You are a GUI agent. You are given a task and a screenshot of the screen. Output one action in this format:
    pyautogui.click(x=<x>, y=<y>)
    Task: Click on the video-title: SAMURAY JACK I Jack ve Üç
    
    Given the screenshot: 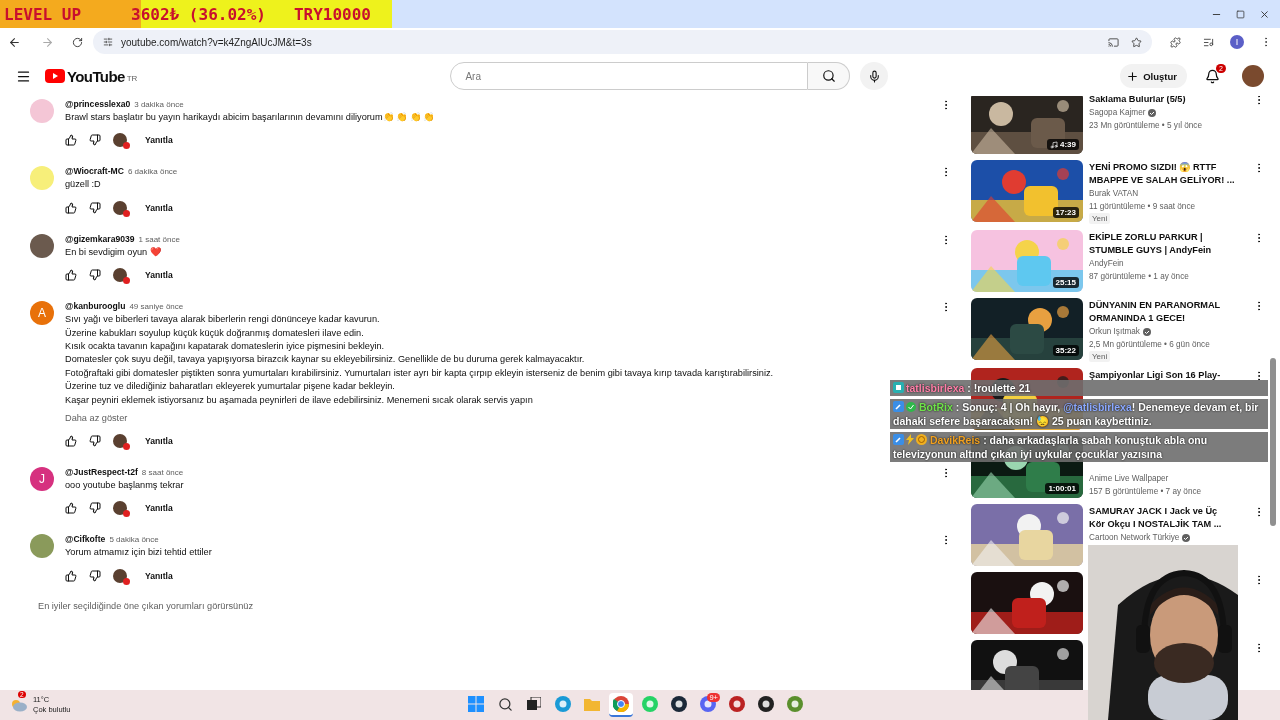 What is the action you would take?
    pyautogui.click(x=1168, y=511)
    